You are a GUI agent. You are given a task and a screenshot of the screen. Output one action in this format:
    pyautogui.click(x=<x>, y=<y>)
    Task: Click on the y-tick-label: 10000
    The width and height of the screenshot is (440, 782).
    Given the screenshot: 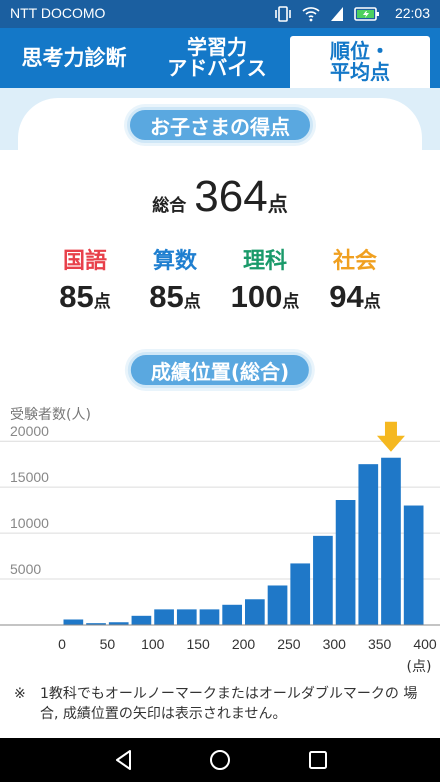 What is the action you would take?
    pyautogui.click(x=29, y=523)
    